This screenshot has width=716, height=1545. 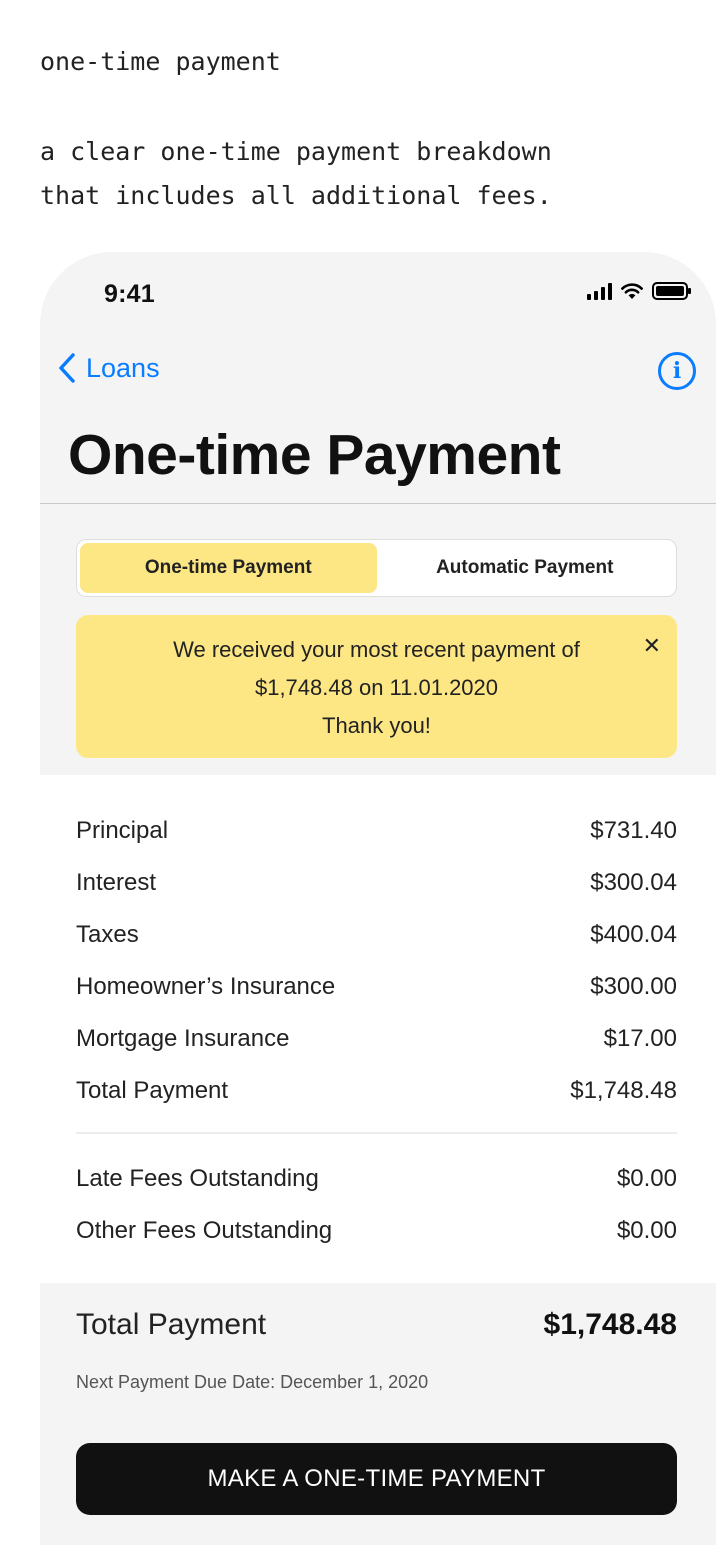 I want to click on battery-icon, so click(x=671, y=291).